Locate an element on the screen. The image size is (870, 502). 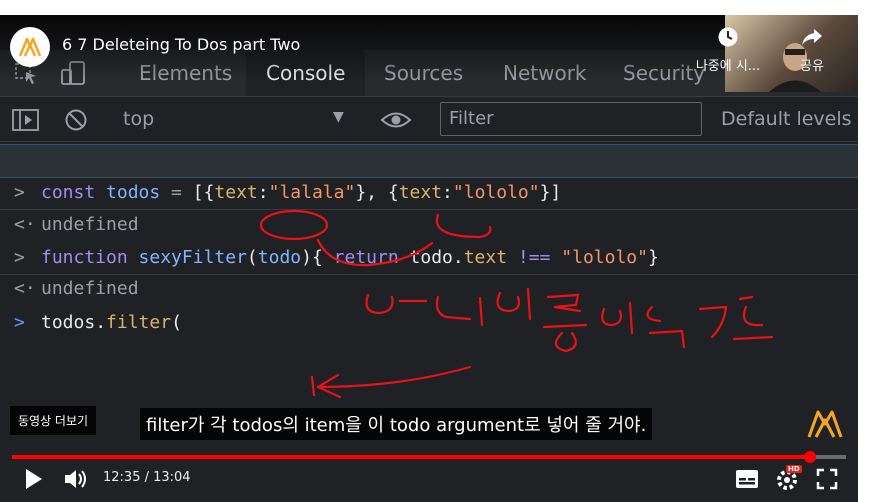
progress-bar is located at coordinates (429, 457).